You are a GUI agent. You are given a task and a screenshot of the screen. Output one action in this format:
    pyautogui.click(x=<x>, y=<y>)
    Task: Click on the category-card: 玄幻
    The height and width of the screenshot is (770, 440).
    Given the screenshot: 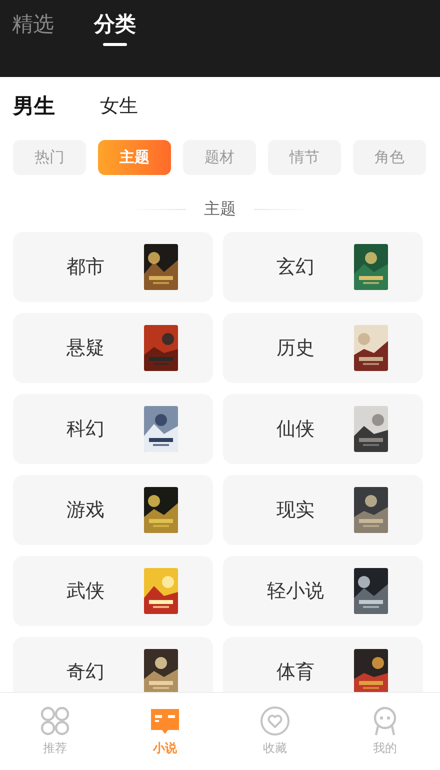 What is the action you would take?
    pyautogui.click(x=323, y=267)
    